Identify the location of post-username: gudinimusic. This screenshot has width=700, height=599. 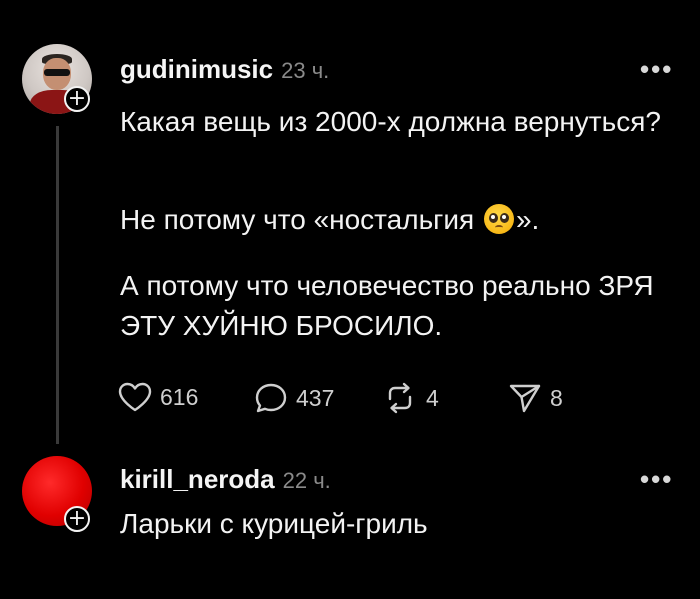
(196, 69).